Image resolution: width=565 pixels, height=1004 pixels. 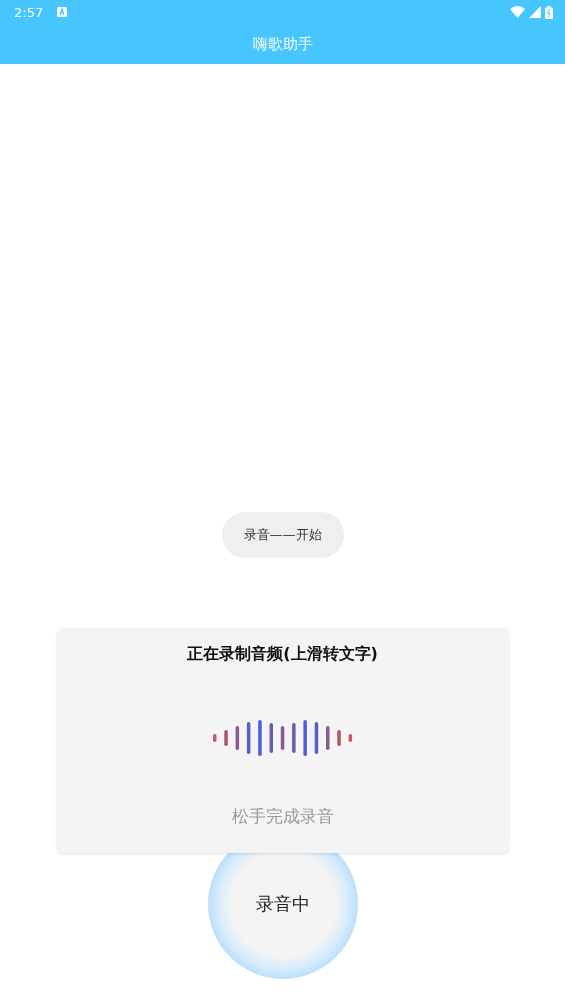 I want to click on notification-icon, so click(x=62, y=12).